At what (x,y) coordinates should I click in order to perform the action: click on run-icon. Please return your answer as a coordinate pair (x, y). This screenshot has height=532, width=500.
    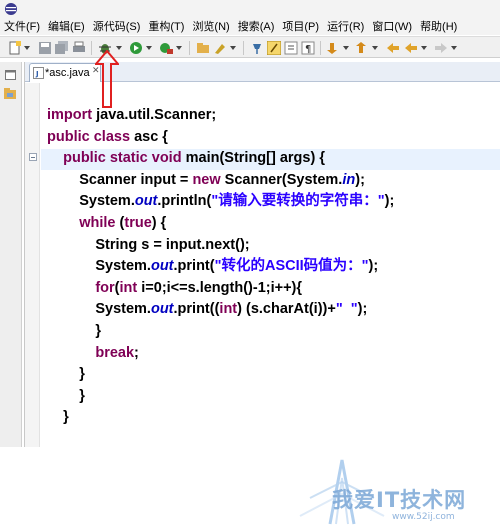
    Looking at the image, I should click on (136, 48).